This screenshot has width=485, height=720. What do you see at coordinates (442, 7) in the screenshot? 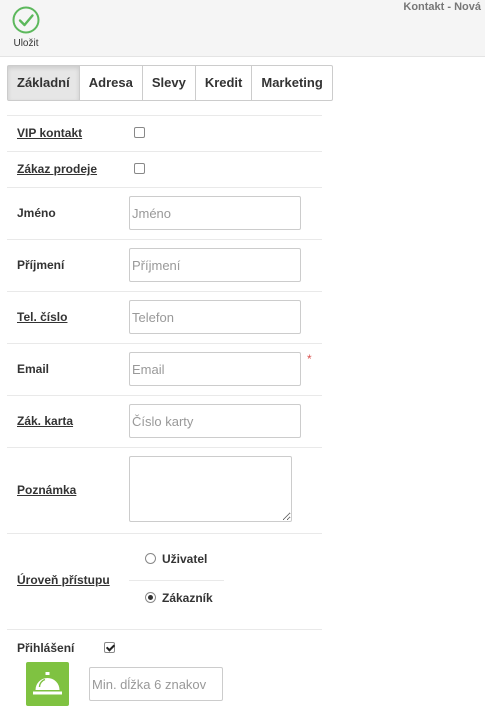
I see `page-title: Kontakt - Nová` at bounding box center [442, 7].